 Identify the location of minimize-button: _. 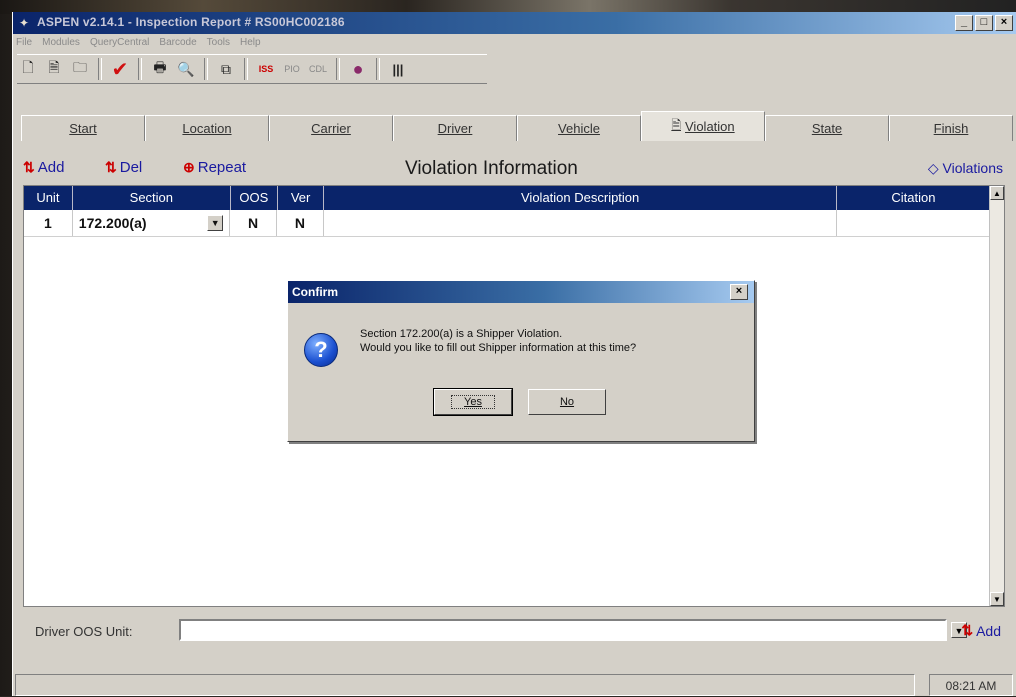
(964, 23).